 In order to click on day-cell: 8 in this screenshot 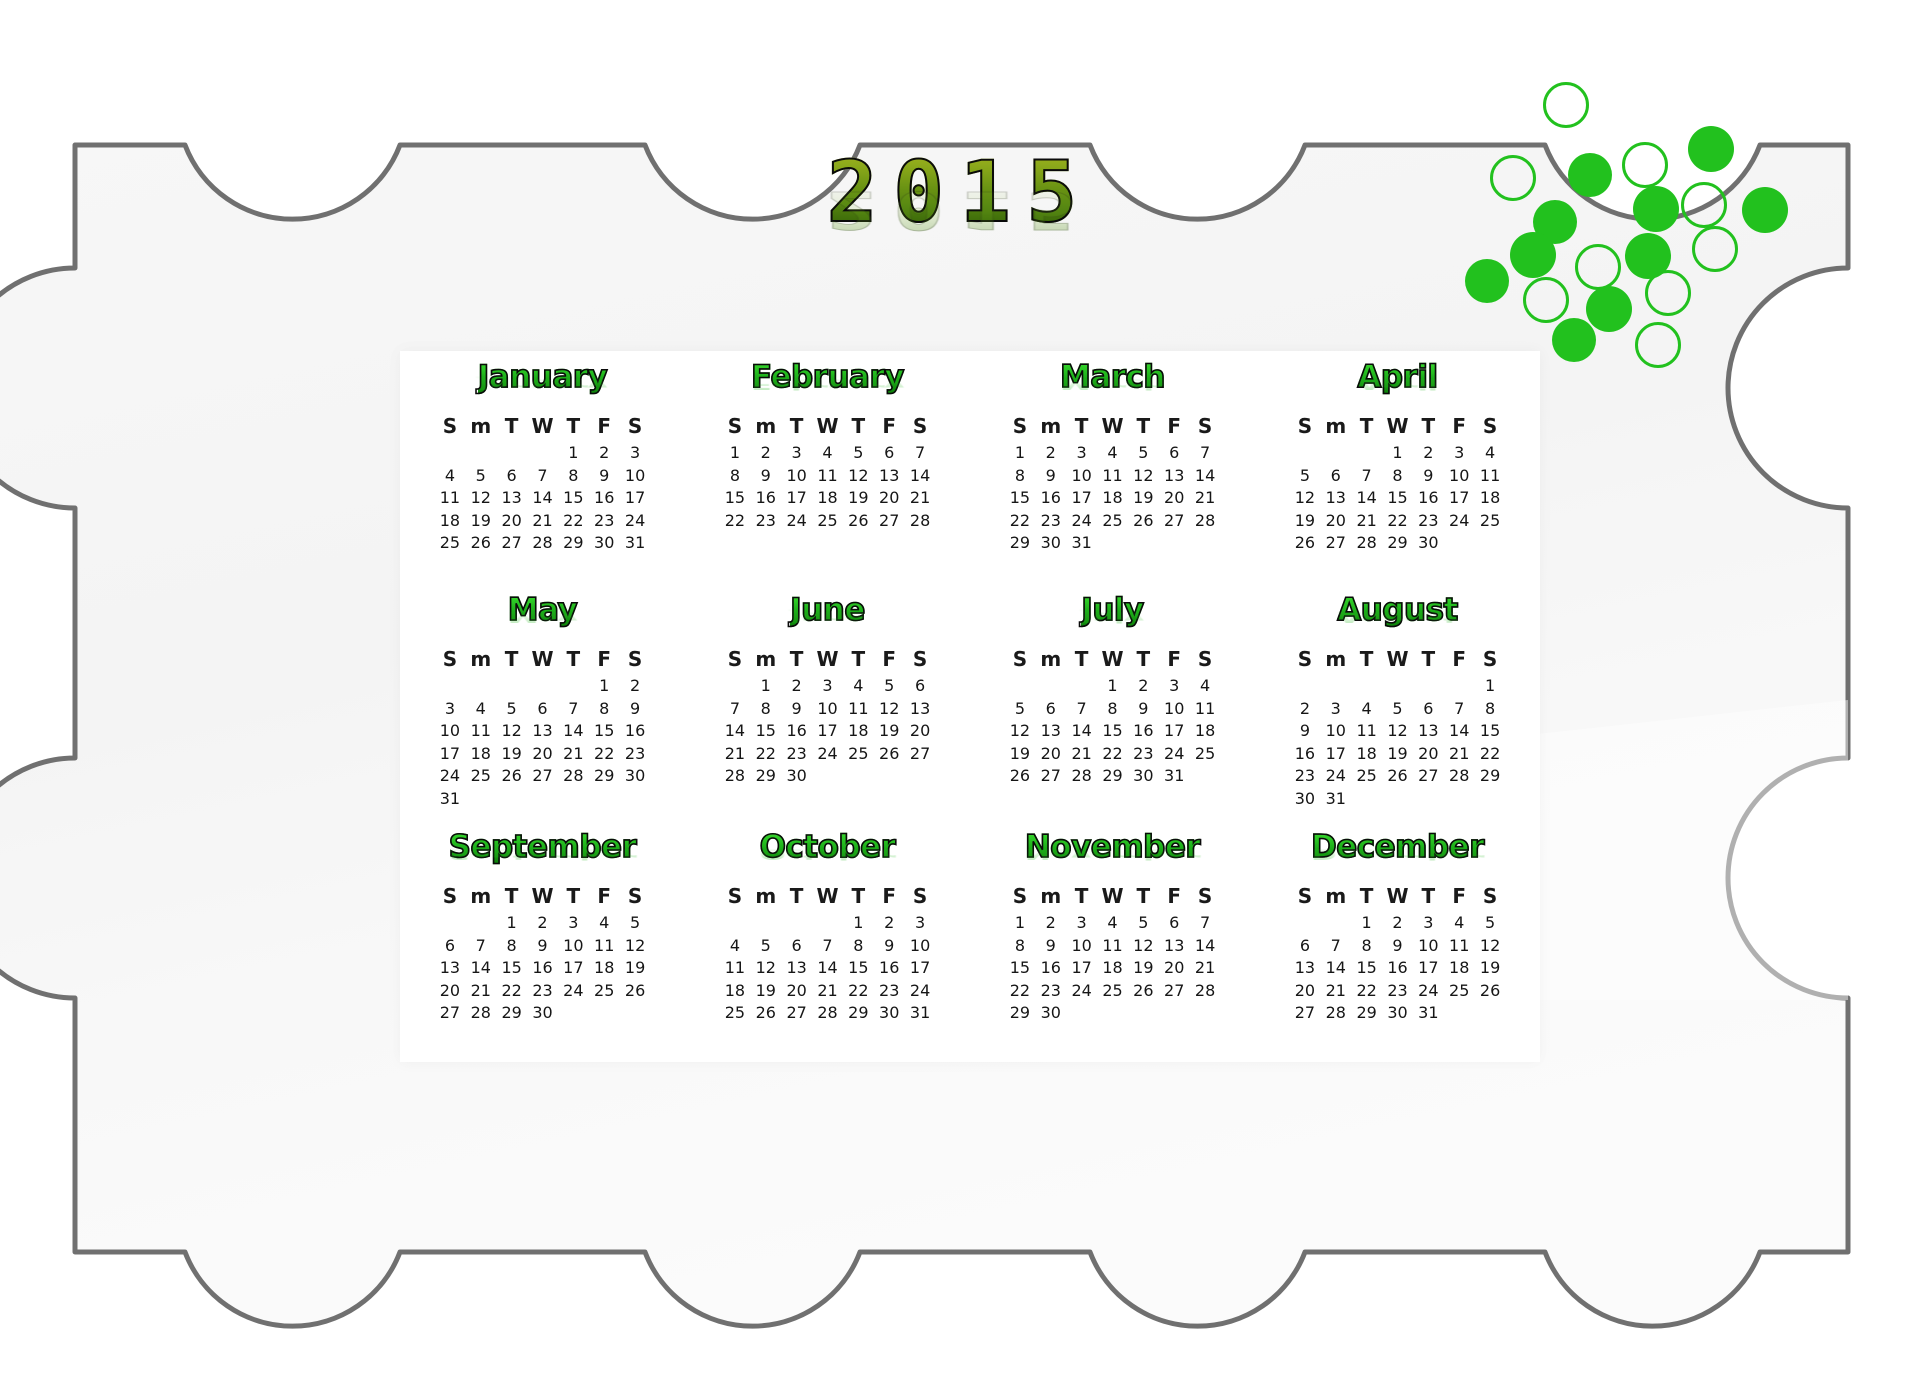, I will do `click(735, 476)`.